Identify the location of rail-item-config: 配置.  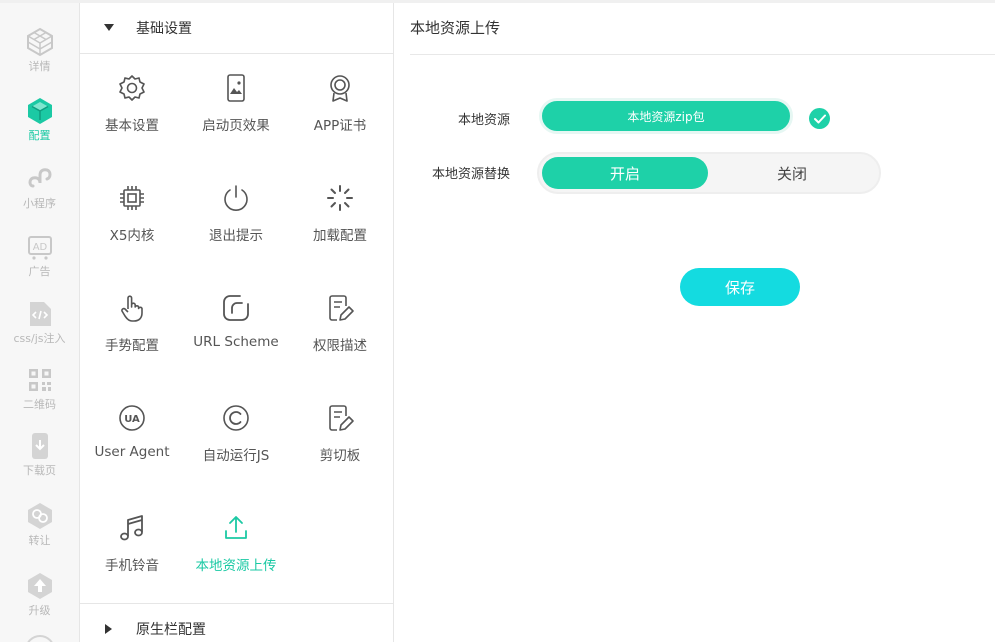
(39, 126).